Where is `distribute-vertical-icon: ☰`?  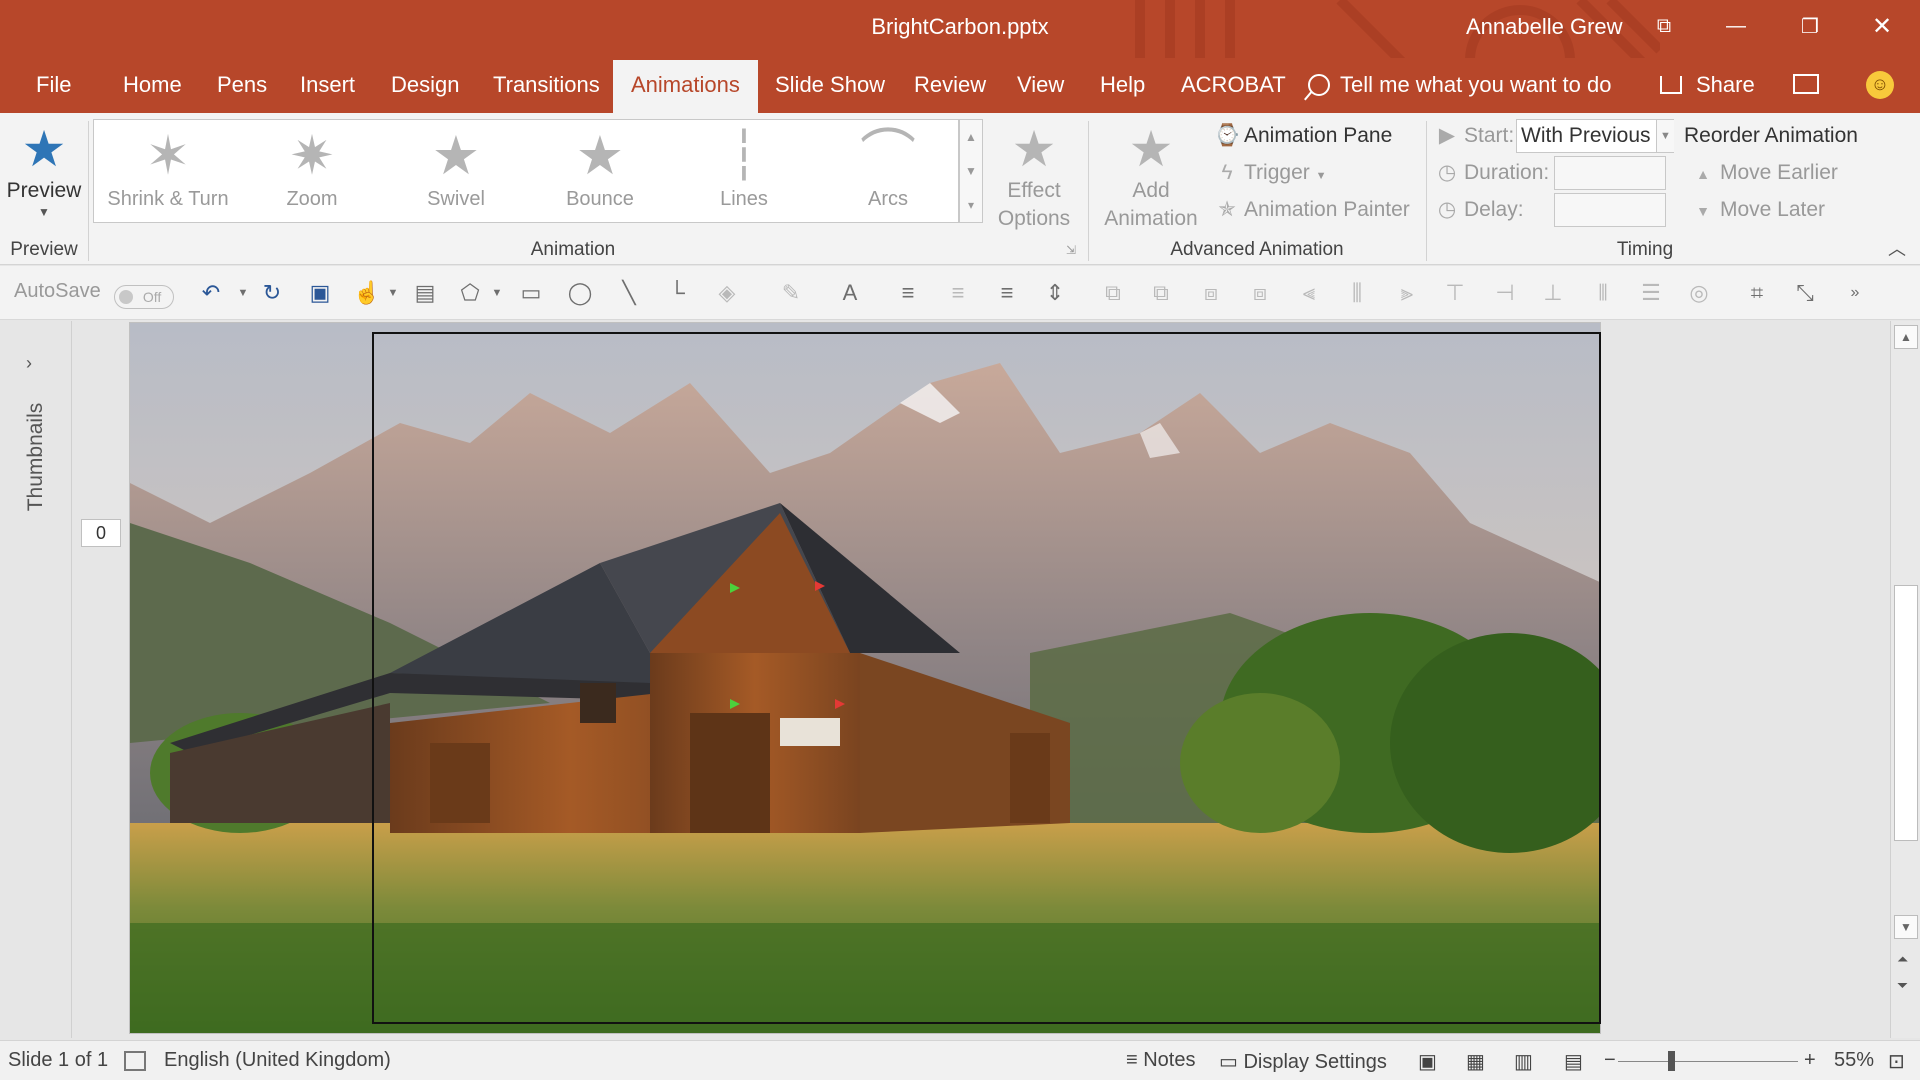 distribute-vertical-icon: ☰ is located at coordinates (1651, 293).